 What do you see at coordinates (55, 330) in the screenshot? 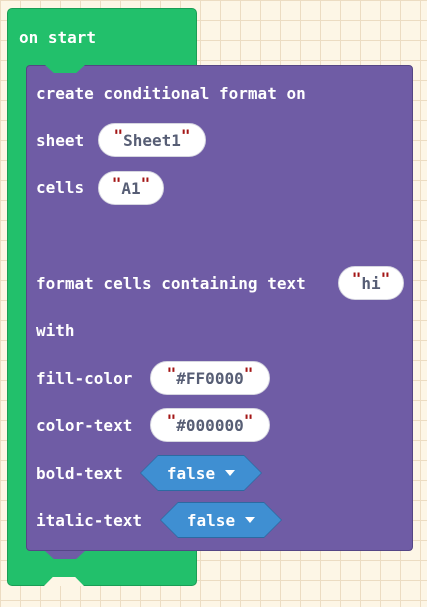
I see `with-label: with` at bounding box center [55, 330].